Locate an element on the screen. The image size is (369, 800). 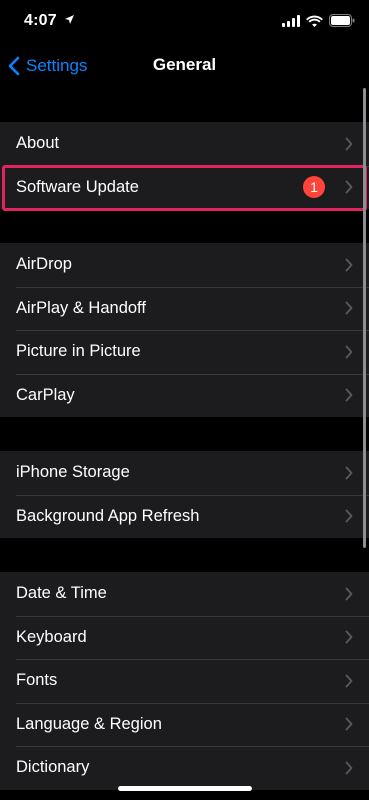
row-label: Dictionary is located at coordinates (53, 767).